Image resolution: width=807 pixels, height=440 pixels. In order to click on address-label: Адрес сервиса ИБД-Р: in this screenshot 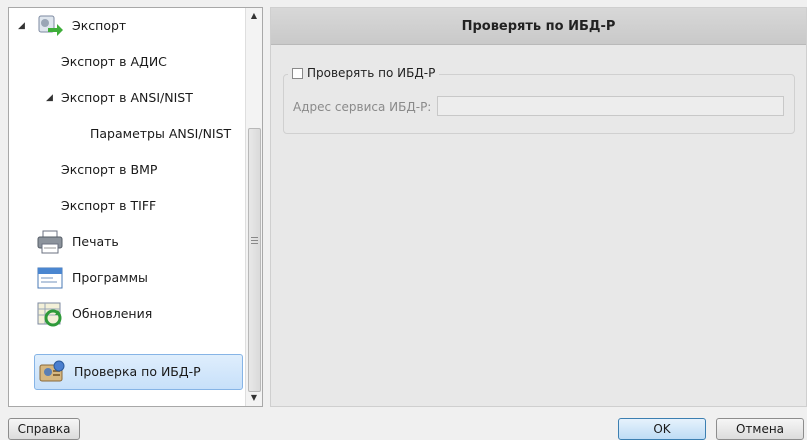, I will do `click(362, 107)`.